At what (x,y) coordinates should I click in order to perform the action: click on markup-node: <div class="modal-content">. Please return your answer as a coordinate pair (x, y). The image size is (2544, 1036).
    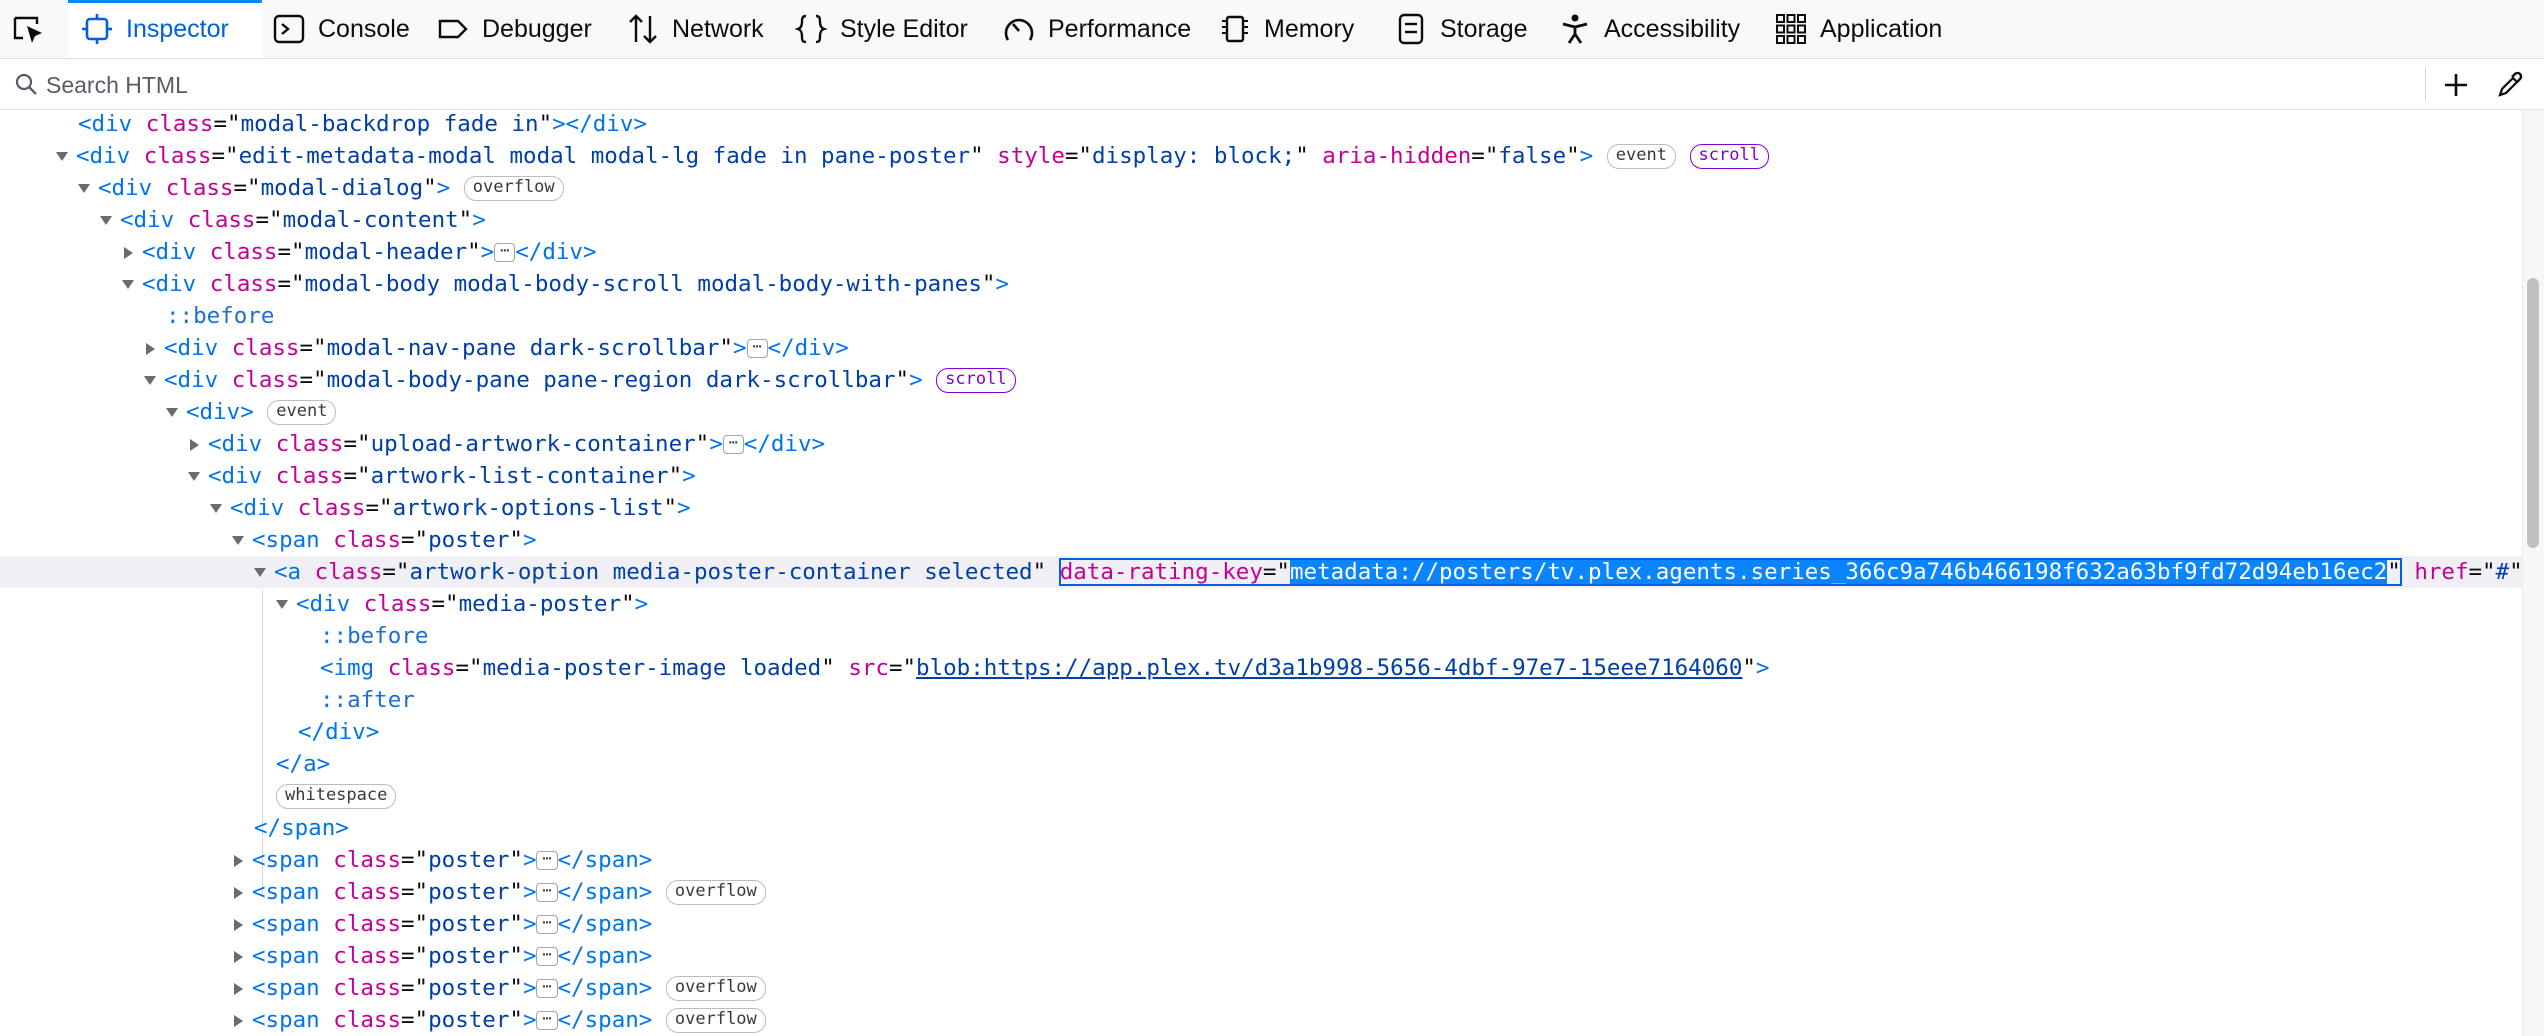
    Looking at the image, I should click on (1261, 220).